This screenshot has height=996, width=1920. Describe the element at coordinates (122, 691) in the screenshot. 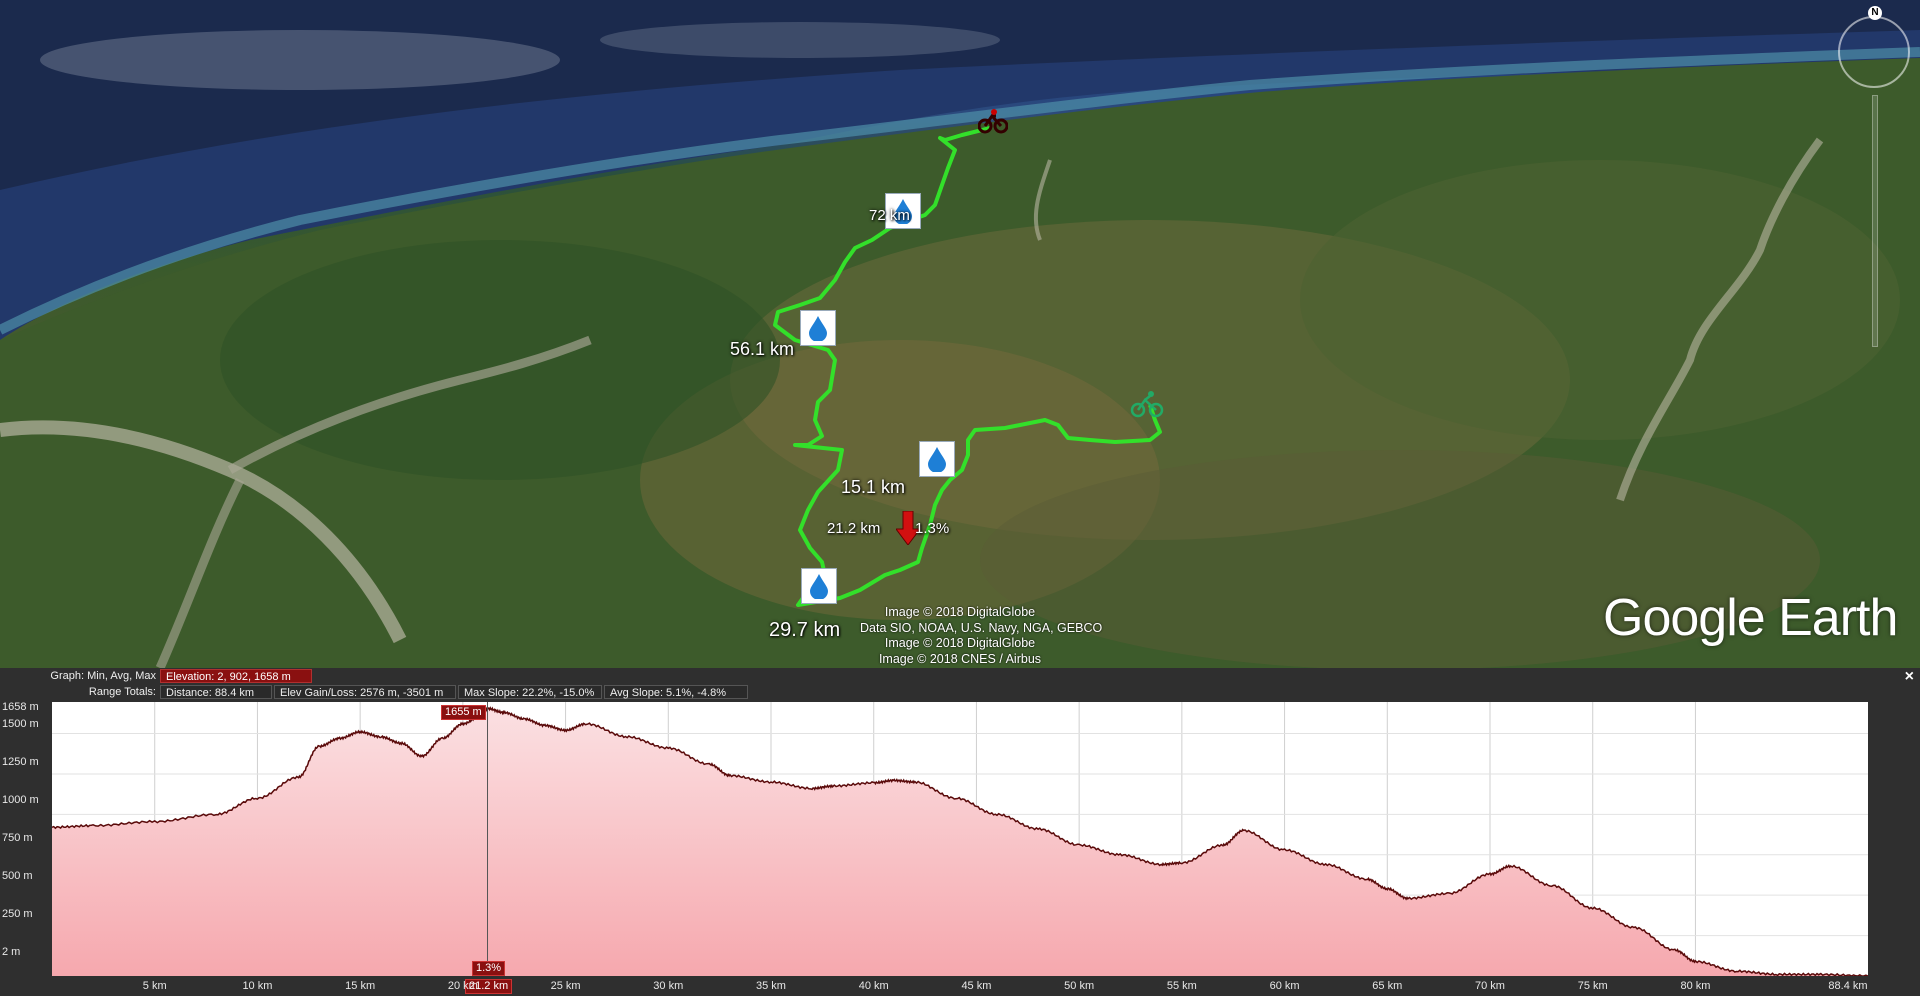

I see `range-totals-label: Range Totals:` at that location.